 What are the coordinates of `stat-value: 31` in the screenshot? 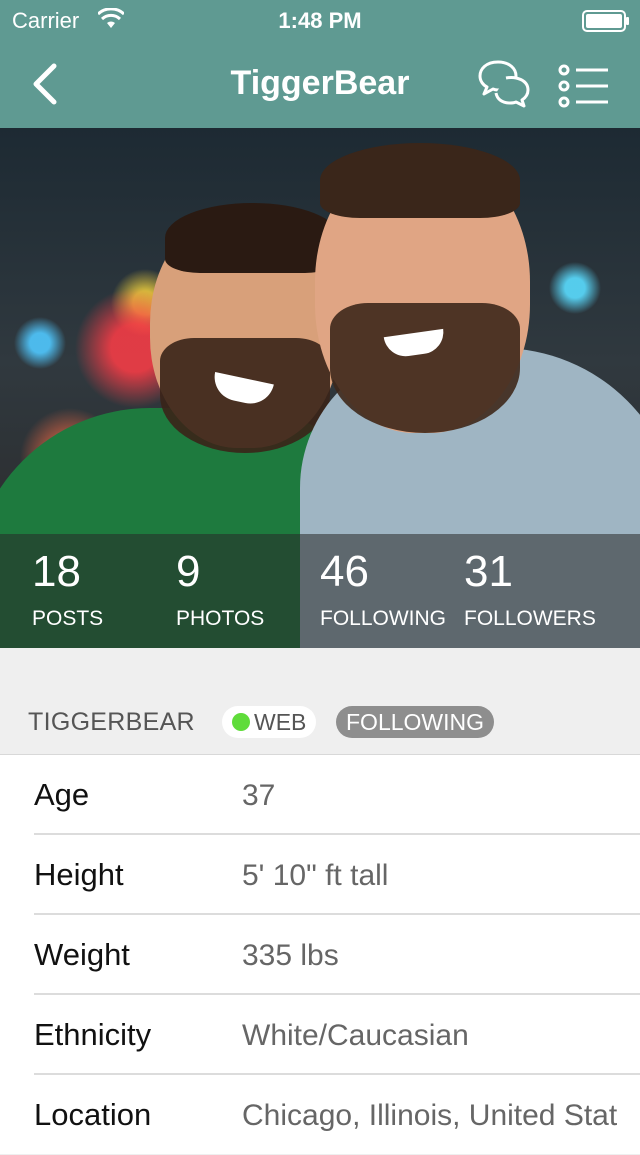 It's located at (488, 571).